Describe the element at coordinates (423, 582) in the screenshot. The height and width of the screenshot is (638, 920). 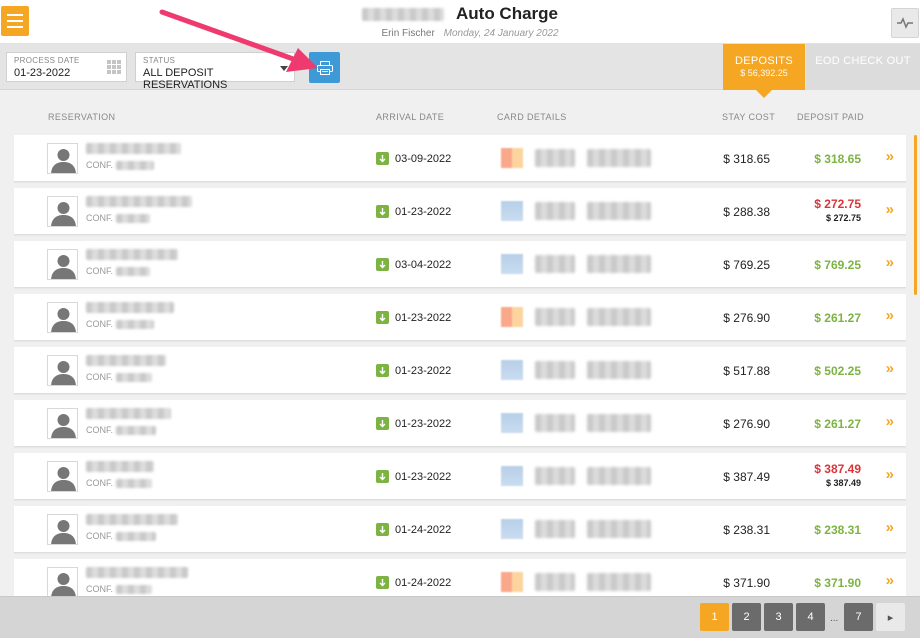
I see `arrival-date: 01-24-2022` at that location.